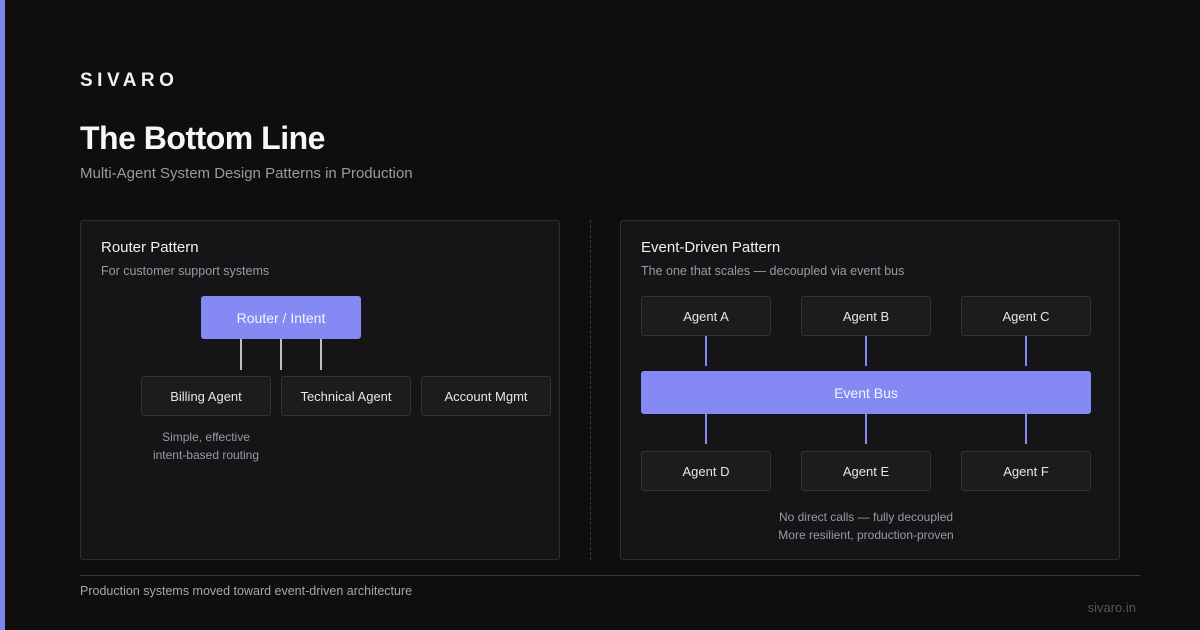 The width and height of the screenshot is (1200, 630). I want to click on router-intent-node: Router / Intent, so click(281, 317).